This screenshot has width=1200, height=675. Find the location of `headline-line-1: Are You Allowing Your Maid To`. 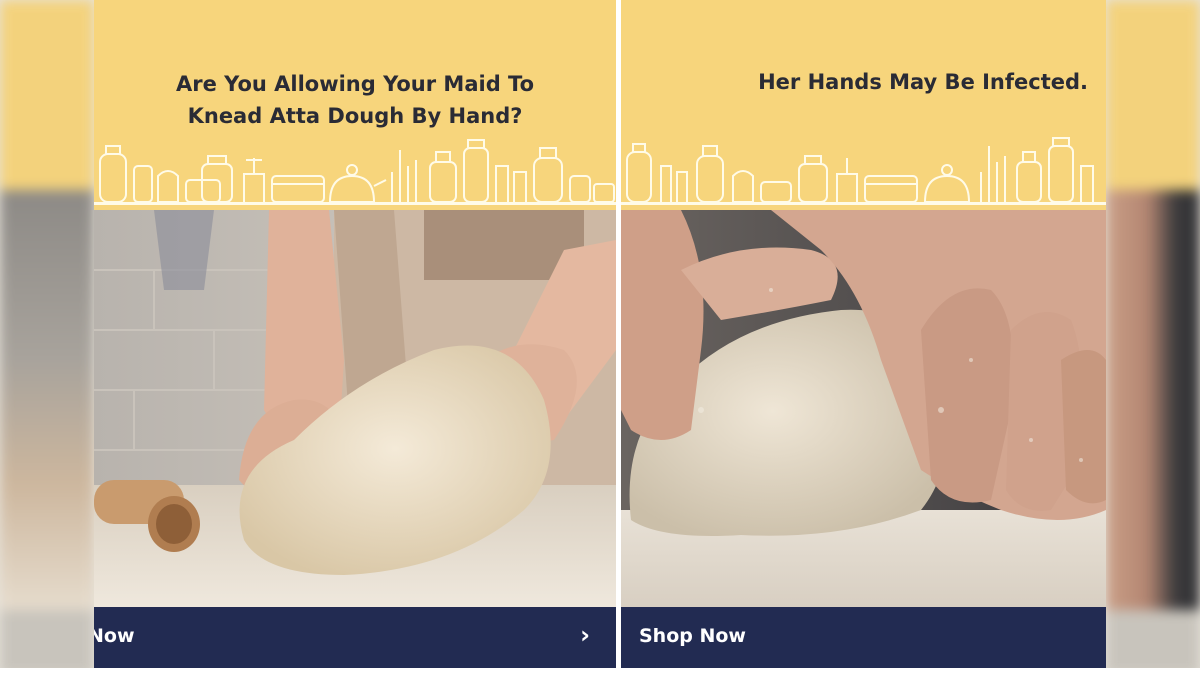

headline-line-1: Are You Allowing Your Maid To is located at coordinates (355, 84).